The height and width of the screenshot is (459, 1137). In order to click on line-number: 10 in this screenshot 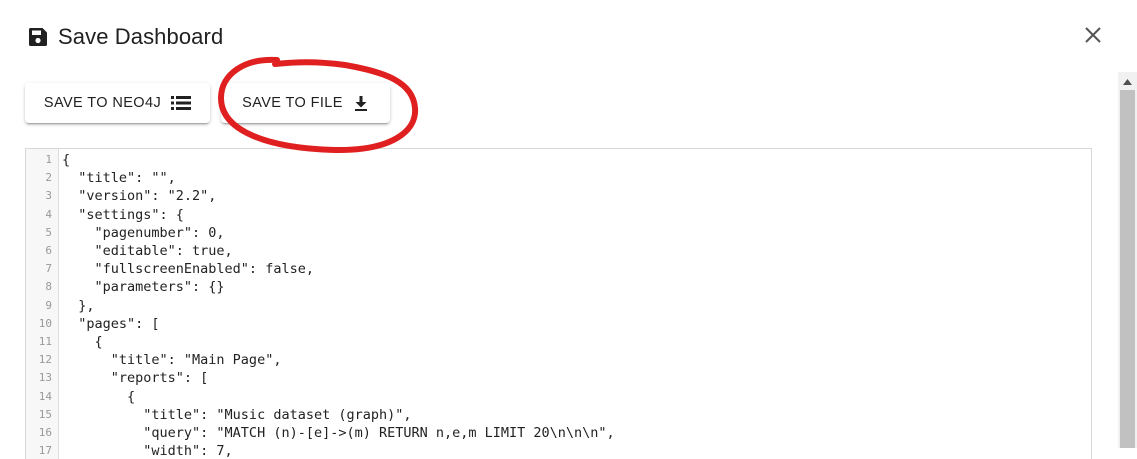, I will do `click(45, 323)`.